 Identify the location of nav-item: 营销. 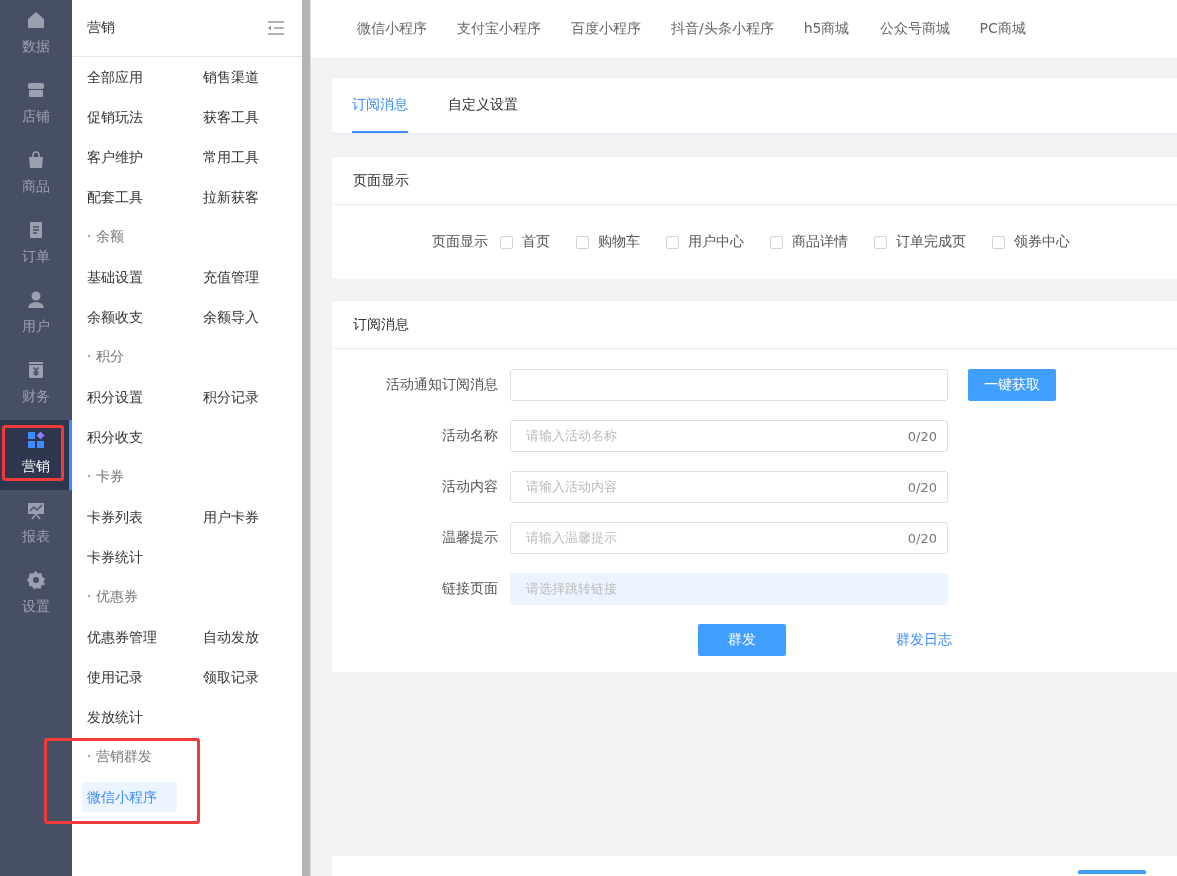
(36, 455).